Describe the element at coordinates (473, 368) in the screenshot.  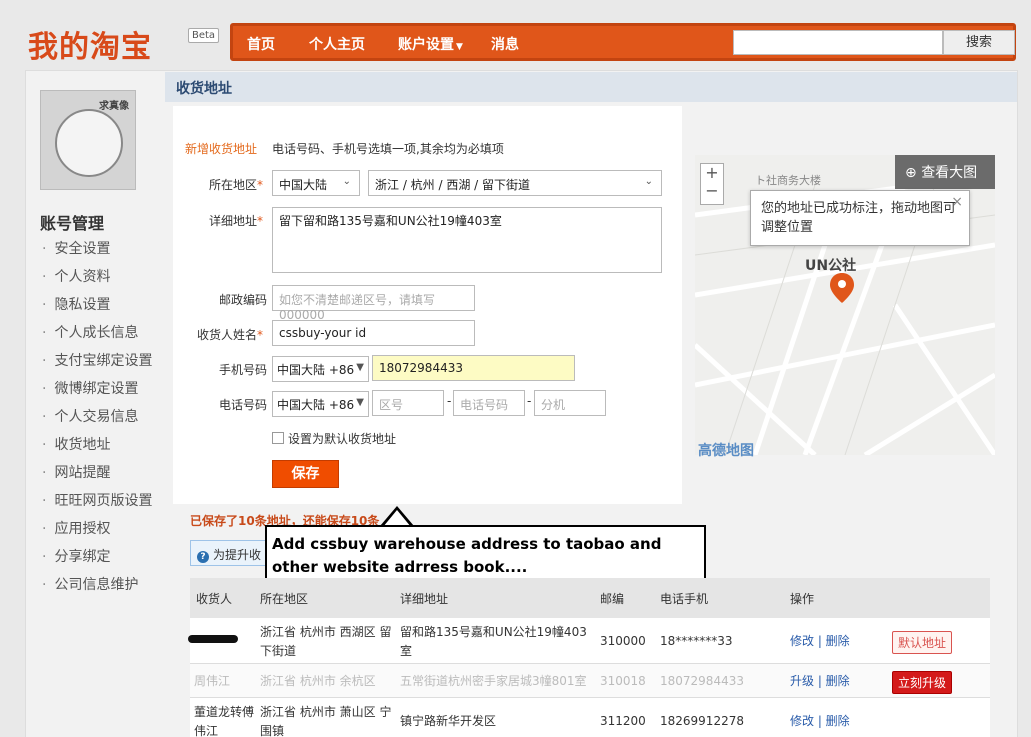
I see `mobile-input: 18072984433` at that location.